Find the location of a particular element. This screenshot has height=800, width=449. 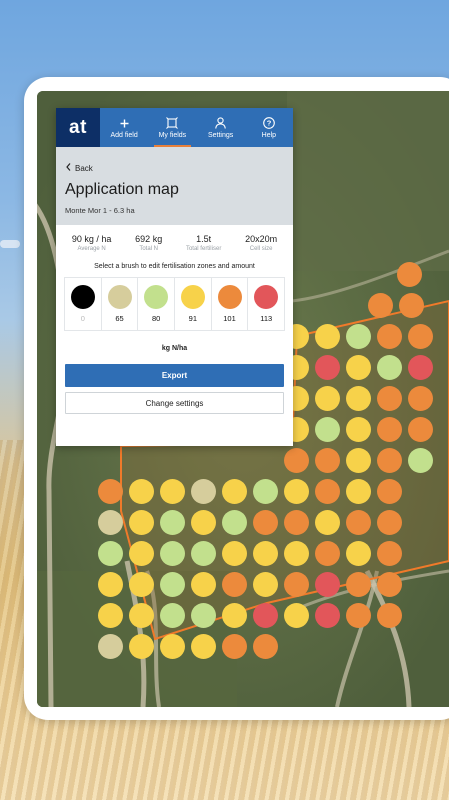

stat-total-fertiliser: 1.5t Total fertiliser is located at coordinates (203, 243).